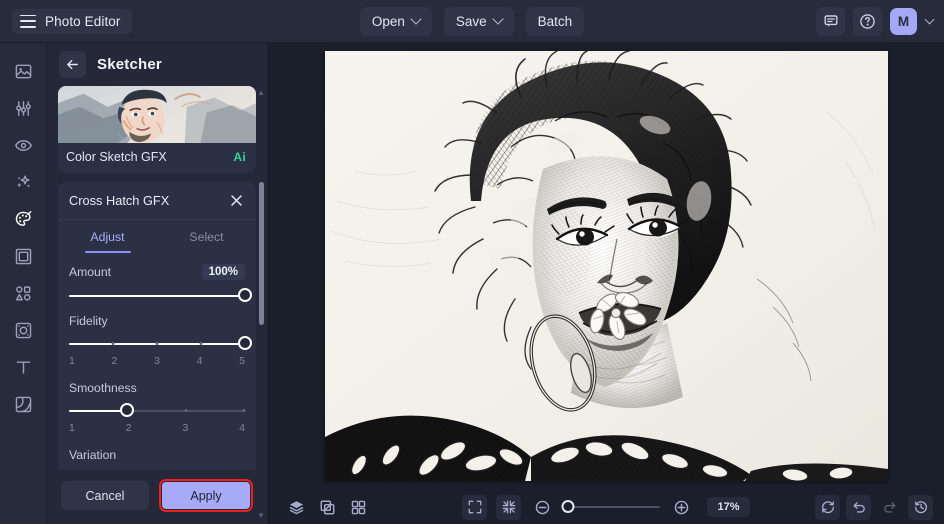 This screenshot has height=524, width=944. I want to click on top-bar: Photo Editor Open Save Batch M, so click(472, 21).